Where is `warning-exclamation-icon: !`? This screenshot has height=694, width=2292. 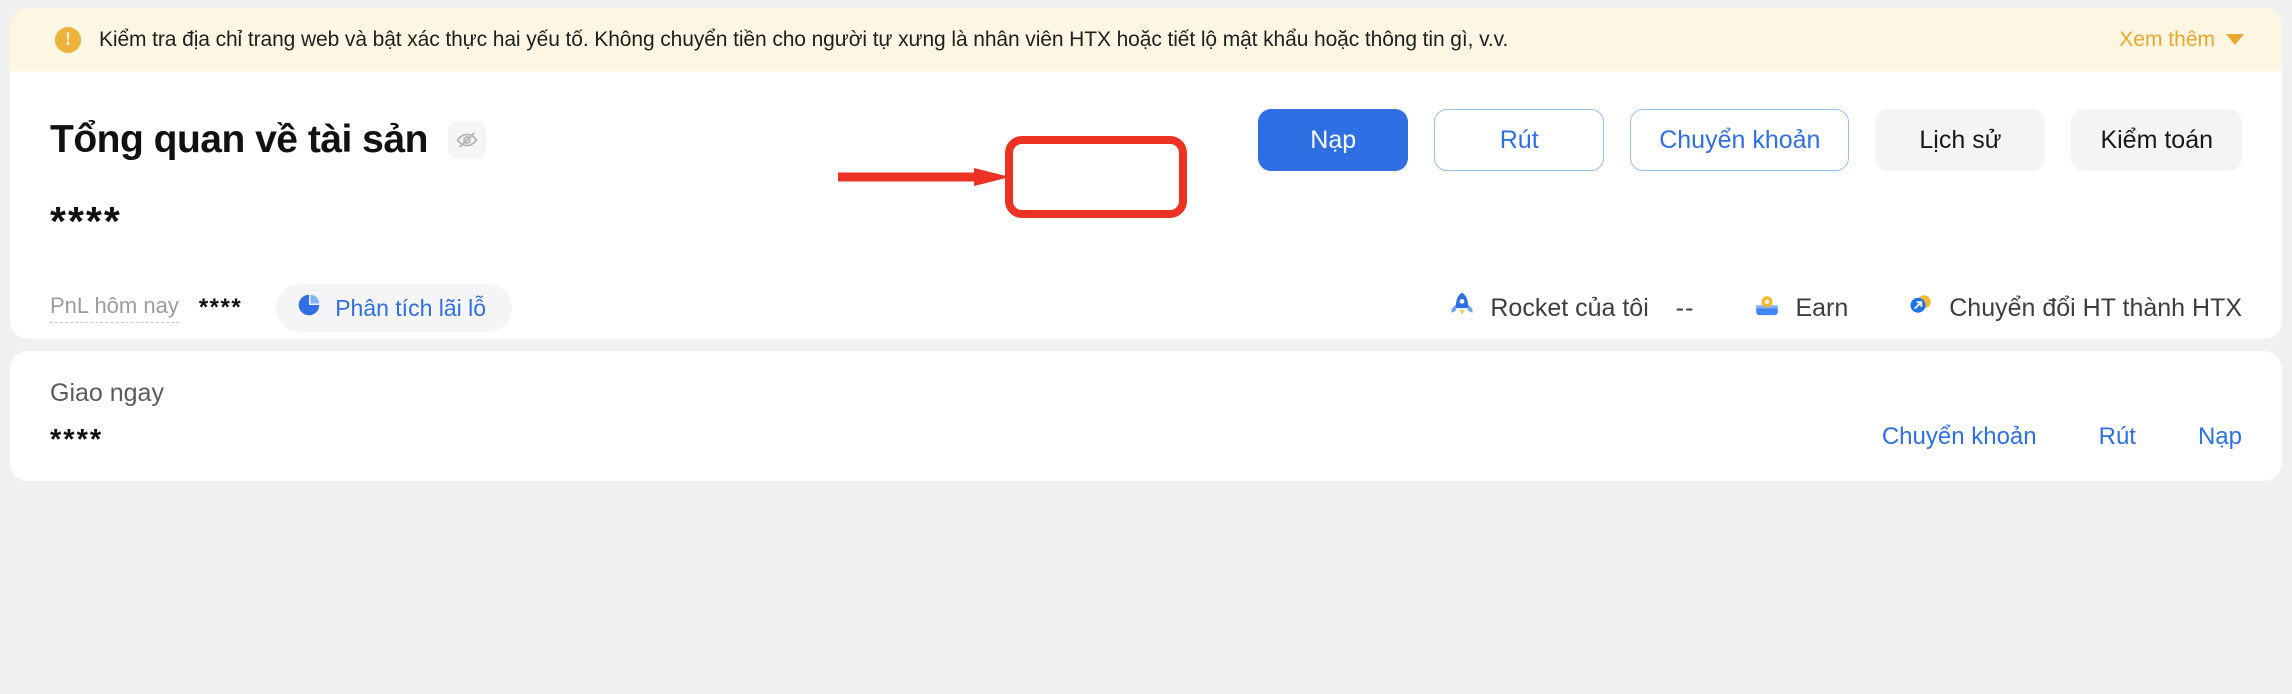
warning-exclamation-icon: ! is located at coordinates (68, 39).